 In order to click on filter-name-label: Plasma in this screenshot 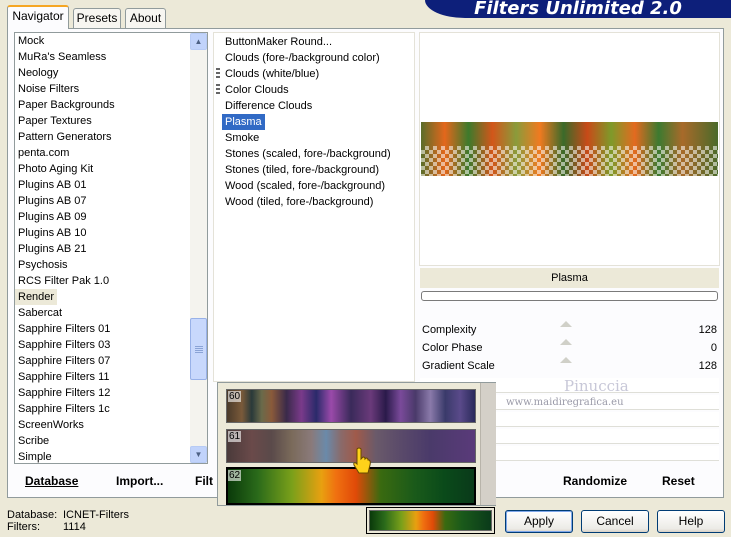, I will do `click(569, 278)`.